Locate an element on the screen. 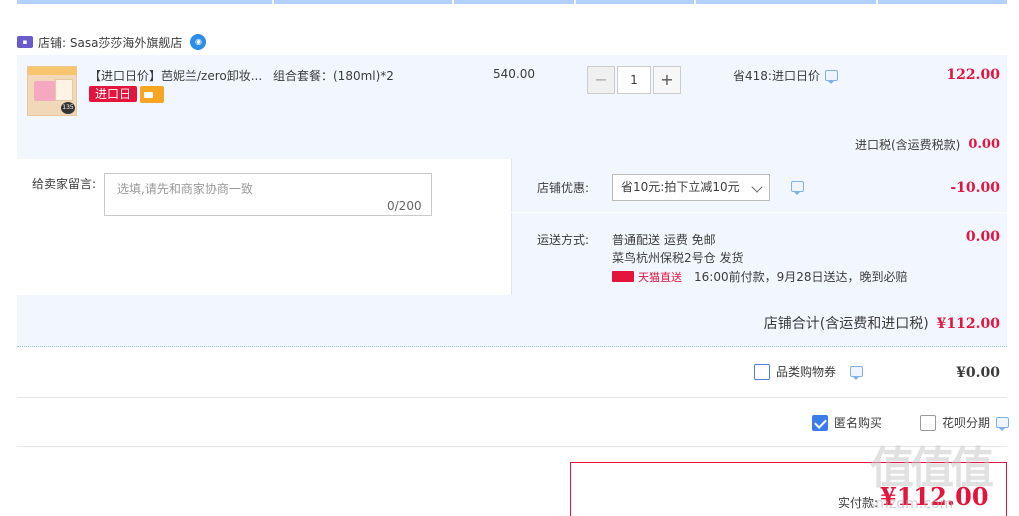  note-label: 给卖家留言: is located at coordinates (64, 184).